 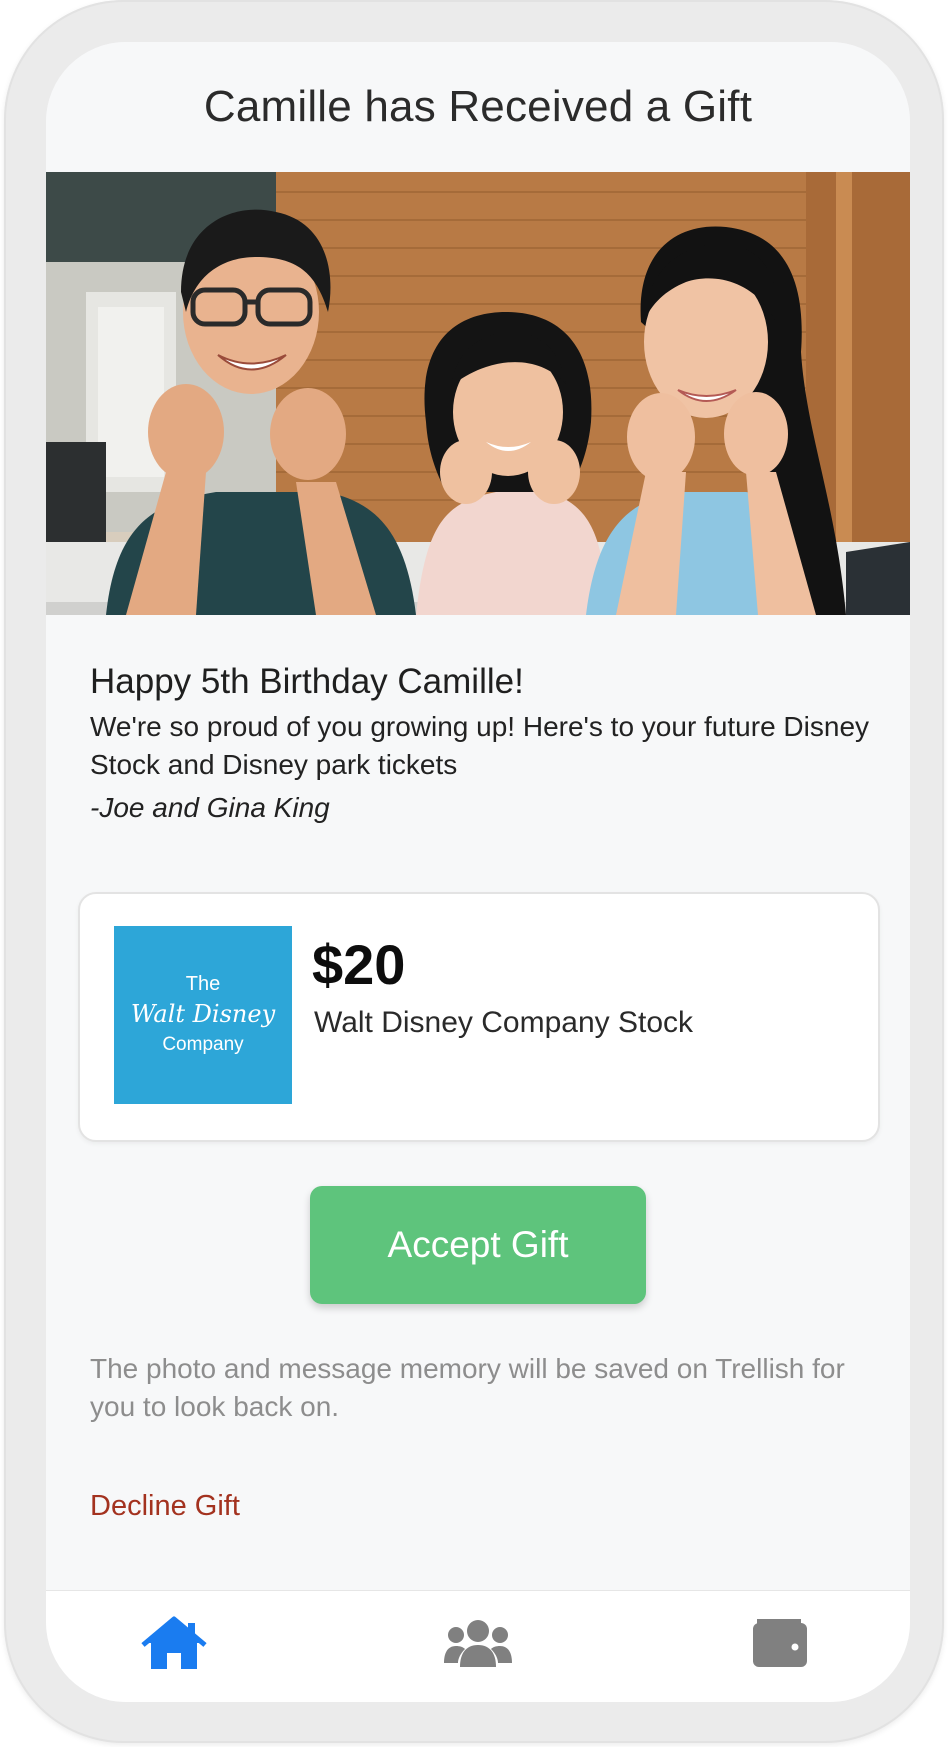 What do you see at coordinates (504, 1022) in the screenshot?
I see `gift-stock-name: Walt Disney Company Stock` at bounding box center [504, 1022].